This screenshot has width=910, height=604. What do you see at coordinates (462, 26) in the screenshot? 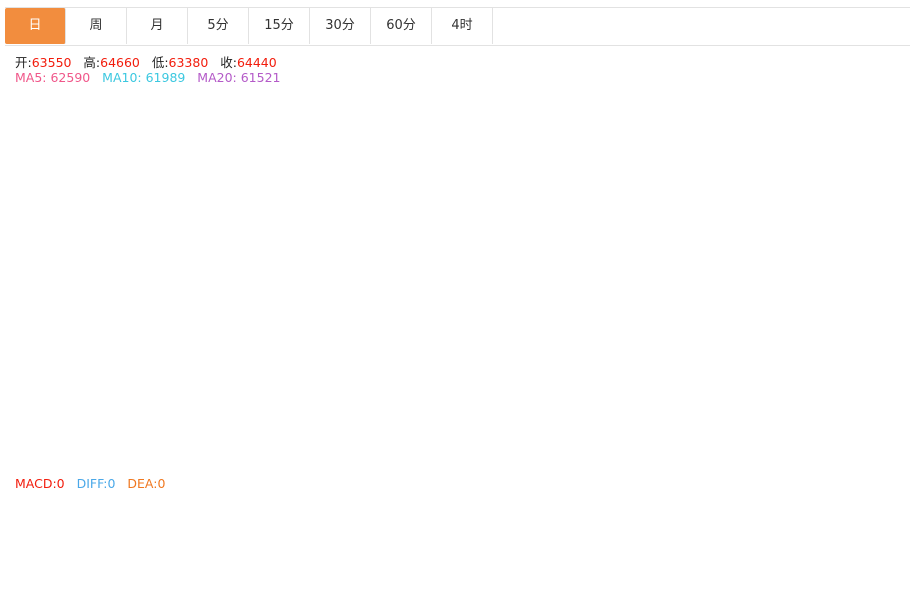
I see `tab-7: 4时` at bounding box center [462, 26].